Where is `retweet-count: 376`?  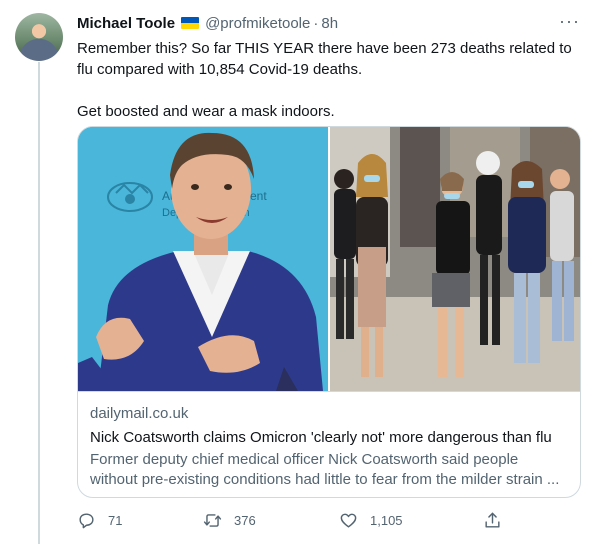
retweet-count: 376 is located at coordinates (245, 520).